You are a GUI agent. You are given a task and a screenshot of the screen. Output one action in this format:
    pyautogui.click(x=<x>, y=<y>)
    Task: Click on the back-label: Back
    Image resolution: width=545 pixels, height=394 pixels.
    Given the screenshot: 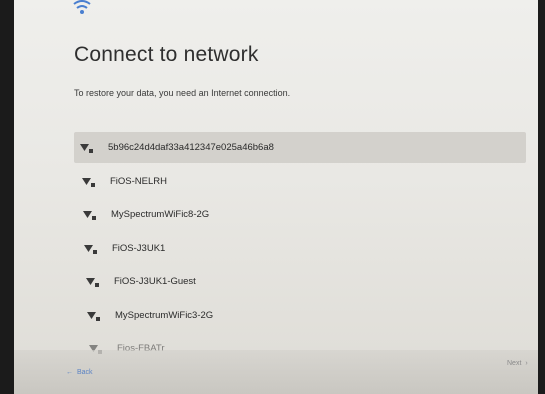 What is the action you would take?
    pyautogui.click(x=85, y=372)
    